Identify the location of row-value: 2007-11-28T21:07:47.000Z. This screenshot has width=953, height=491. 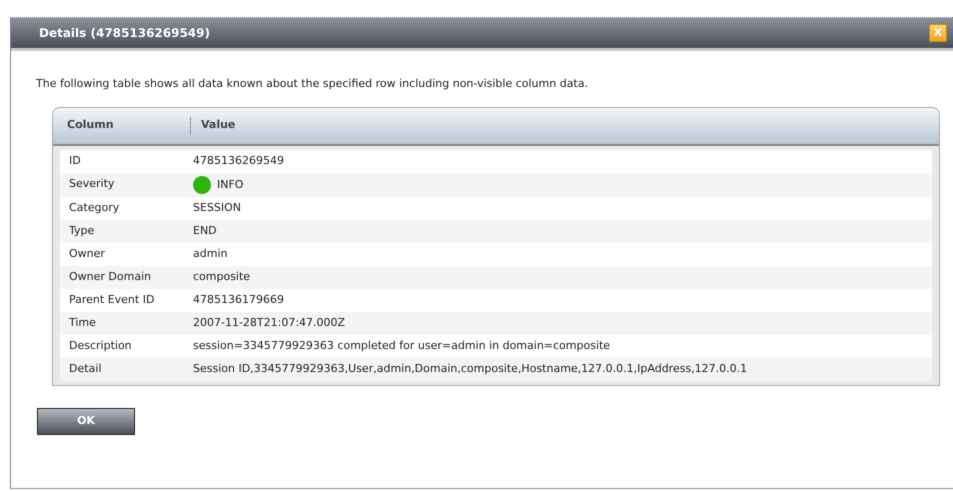
(269, 322).